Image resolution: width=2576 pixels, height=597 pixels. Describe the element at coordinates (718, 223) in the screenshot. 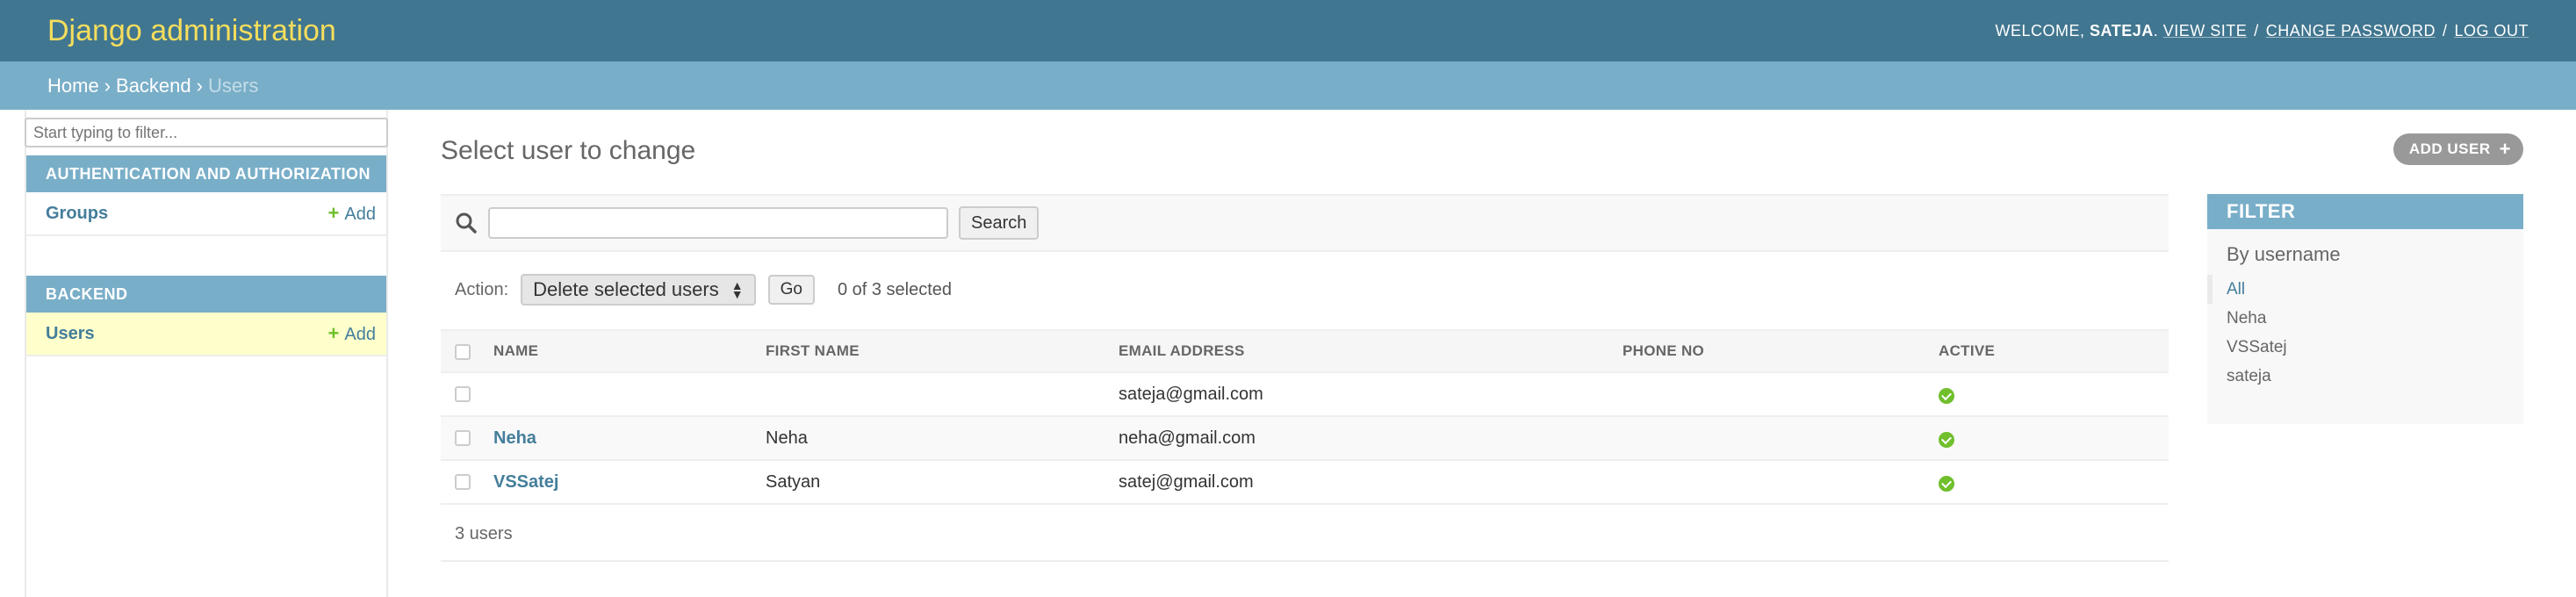

I see `search-input` at that location.